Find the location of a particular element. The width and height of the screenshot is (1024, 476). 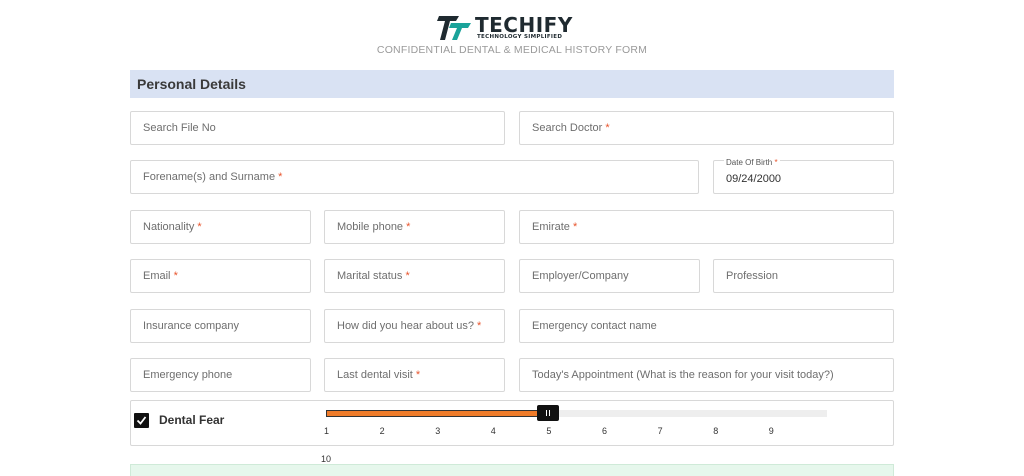

employer-placeholder: Employer/Company is located at coordinates (580, 276).